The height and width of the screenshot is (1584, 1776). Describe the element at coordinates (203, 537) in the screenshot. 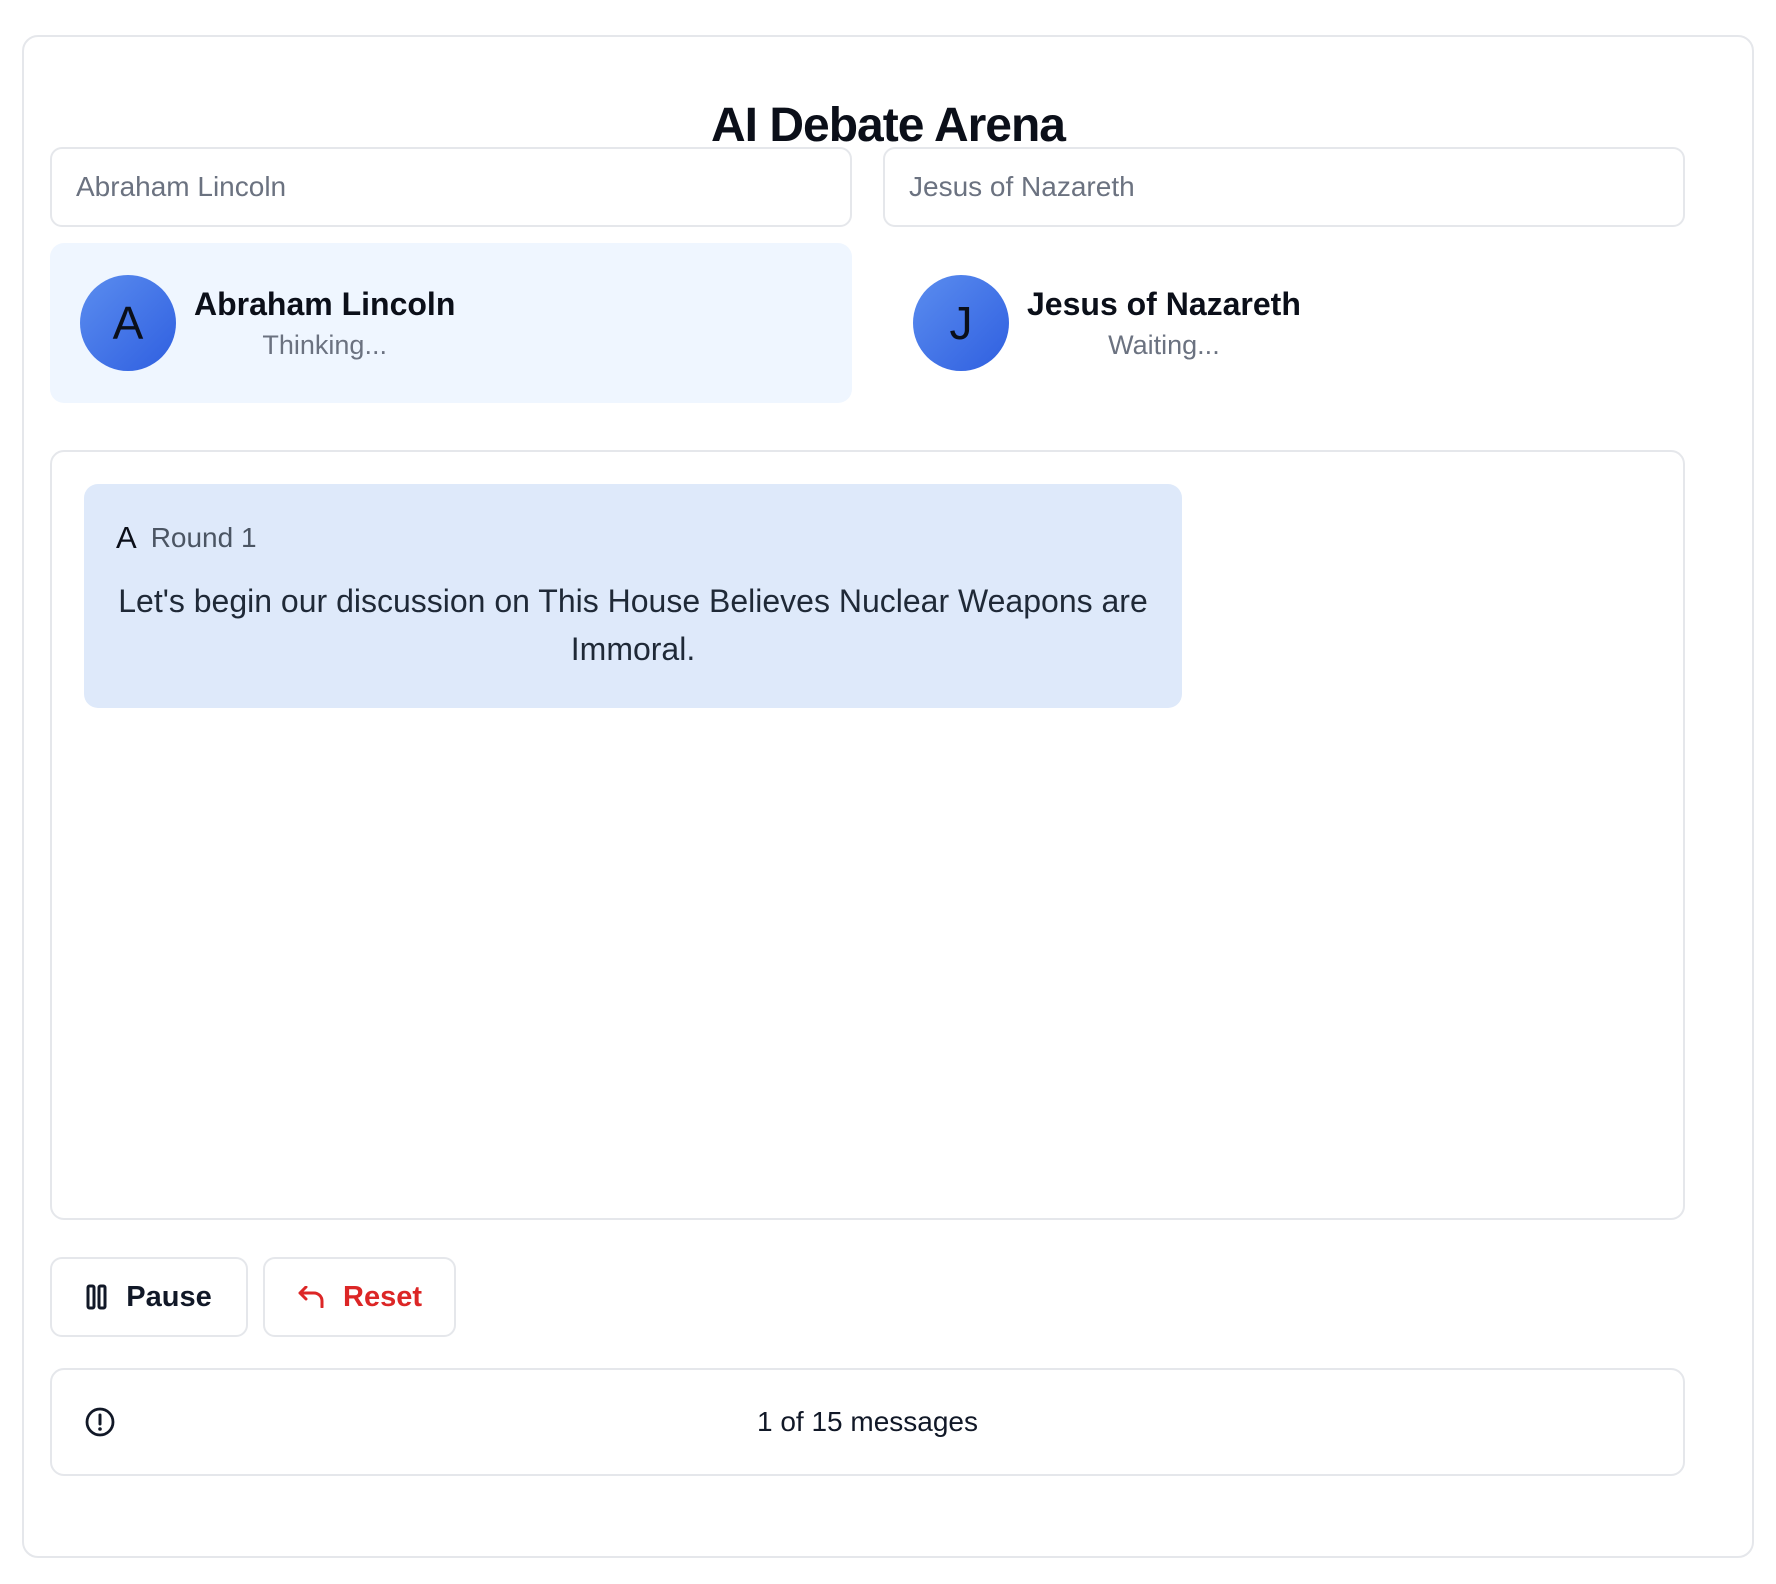

I see `message-round-label: Round 1` at that location.